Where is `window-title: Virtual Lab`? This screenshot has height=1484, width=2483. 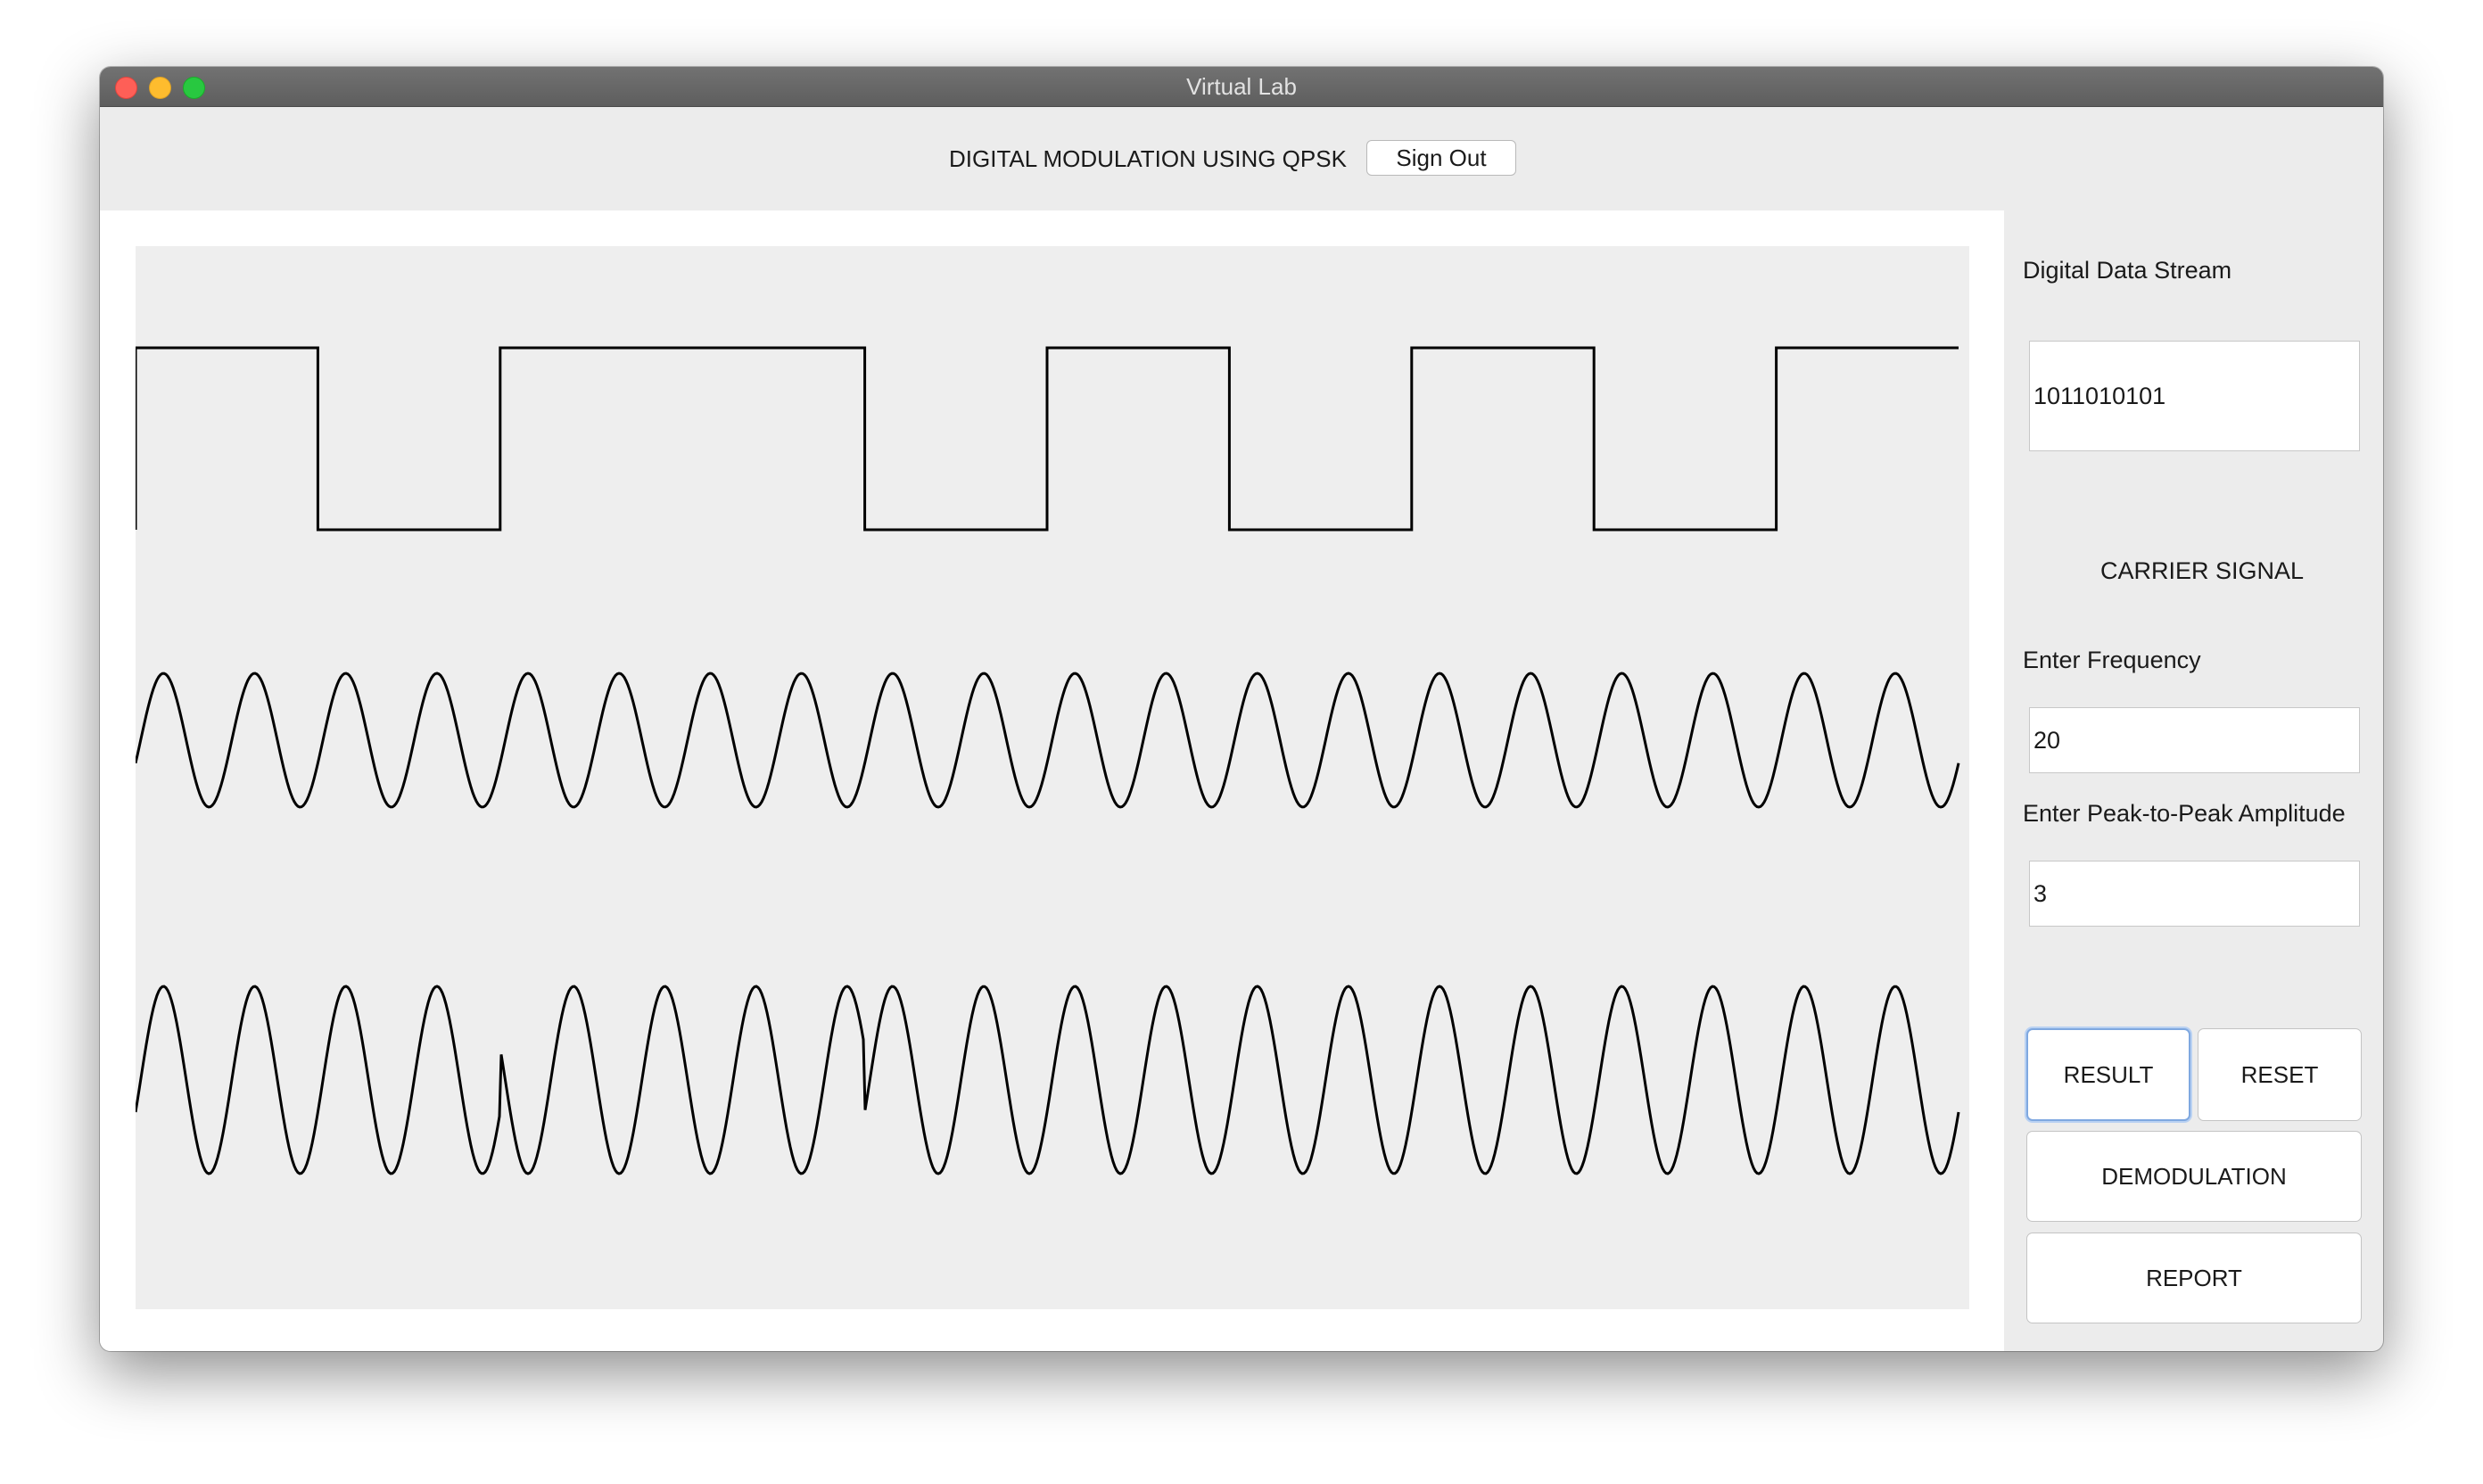 window-title: Virtual Lab is located at coordinates (1241, 86).